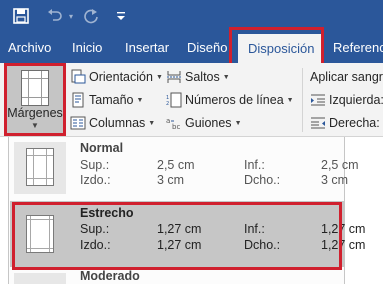  Describe the element at coordinates (318, 123) in the screenshot. I see `indent-right-icon` at that location.